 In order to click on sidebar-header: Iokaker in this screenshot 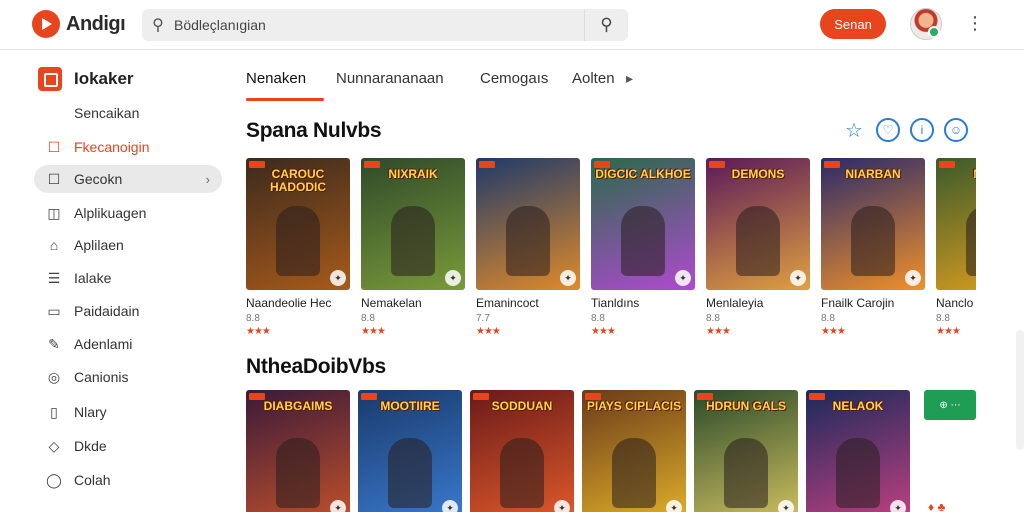, I will do `click(86, 79)`.